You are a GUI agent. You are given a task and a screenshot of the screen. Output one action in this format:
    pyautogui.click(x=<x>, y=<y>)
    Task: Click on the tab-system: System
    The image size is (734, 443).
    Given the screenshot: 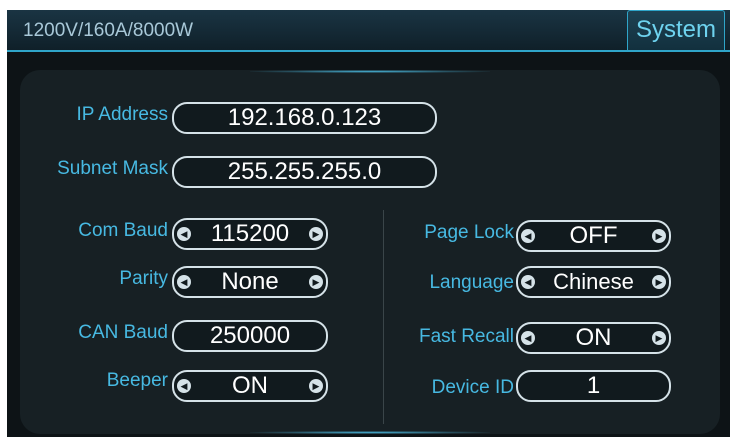 What is the action you would take?
    pyautogui.click(x=676, y=30)
    